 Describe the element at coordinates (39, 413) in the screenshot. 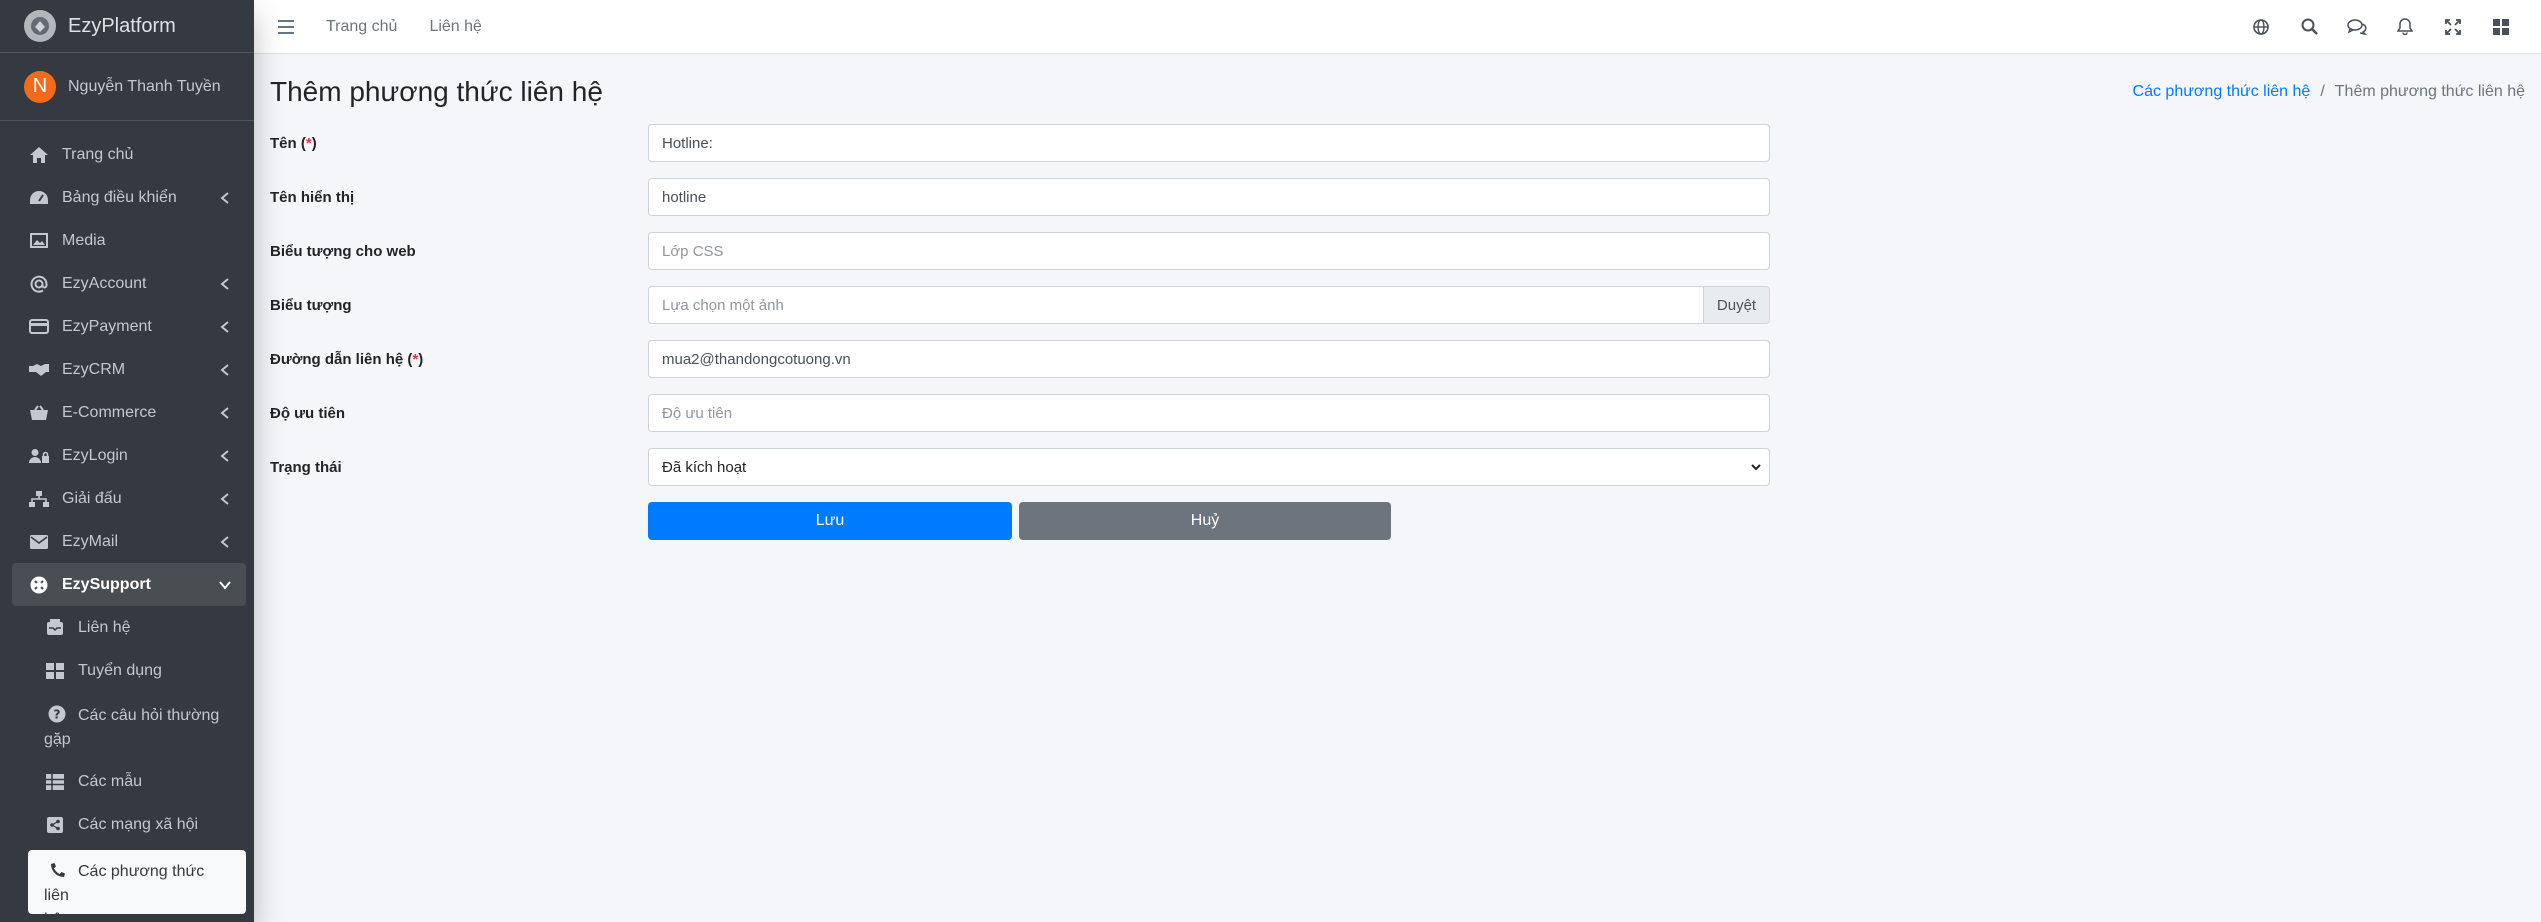

I see `basket-icon` at that location.